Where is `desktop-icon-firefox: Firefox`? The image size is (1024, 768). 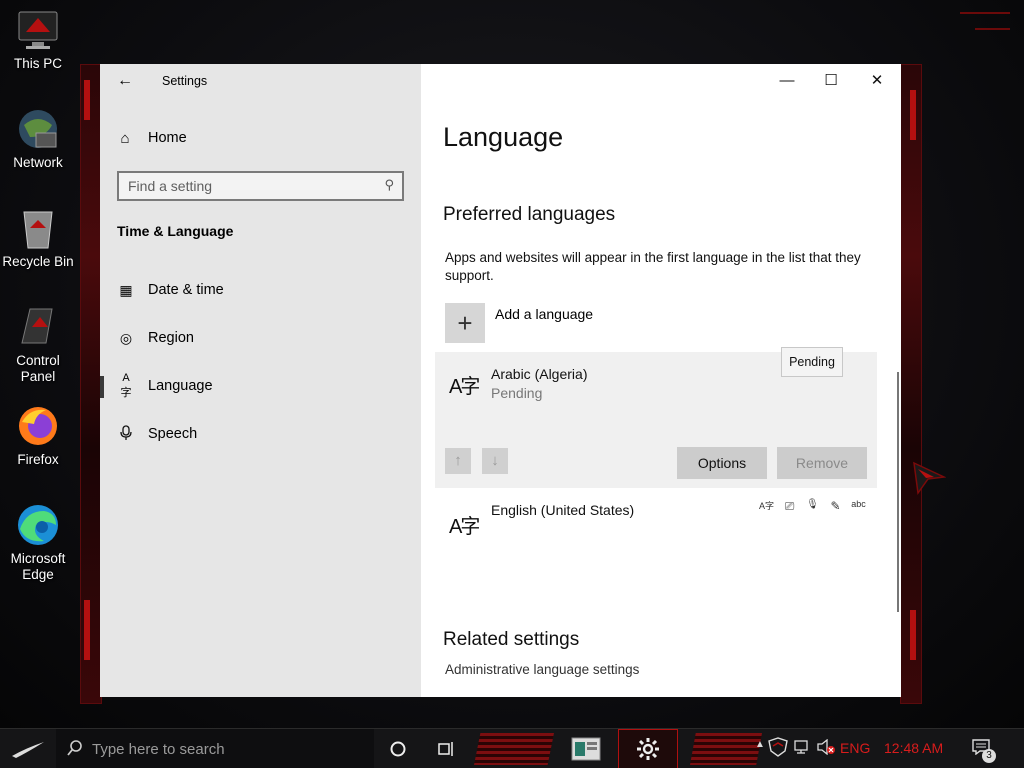 desktop-icon-firefox: Firefox is located at coordinates (38, 436).